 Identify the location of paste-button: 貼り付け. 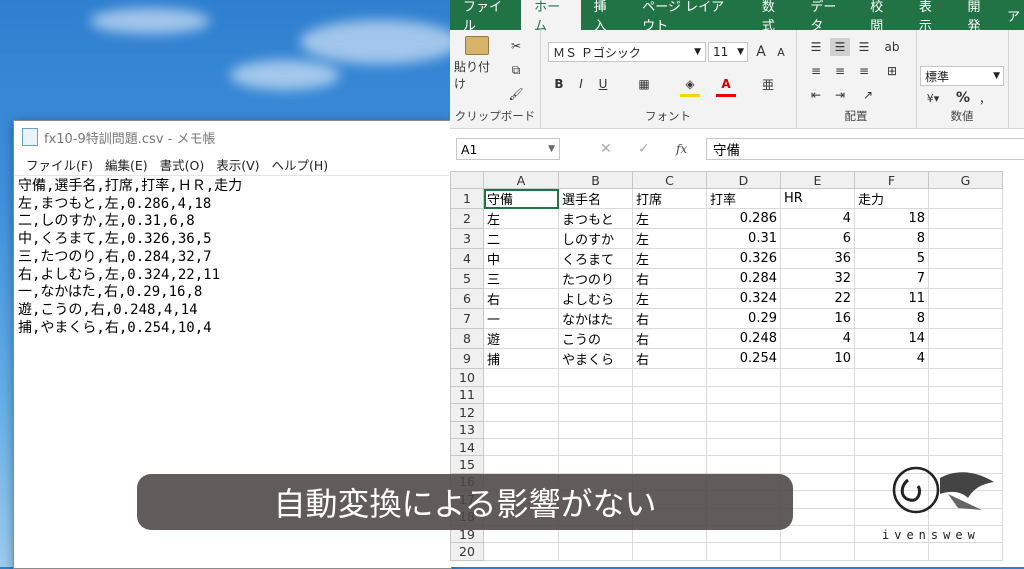
(477, 64).